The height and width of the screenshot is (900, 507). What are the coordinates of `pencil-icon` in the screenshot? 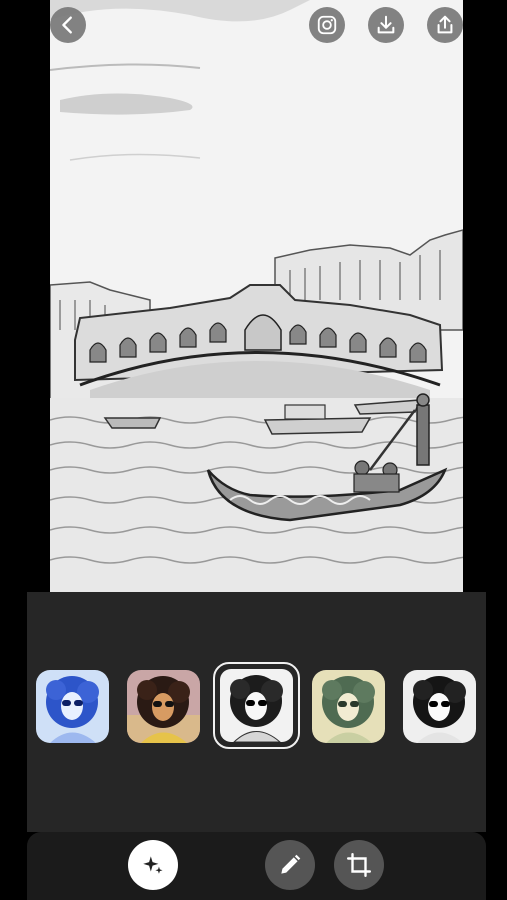 It's located at (291, 864).